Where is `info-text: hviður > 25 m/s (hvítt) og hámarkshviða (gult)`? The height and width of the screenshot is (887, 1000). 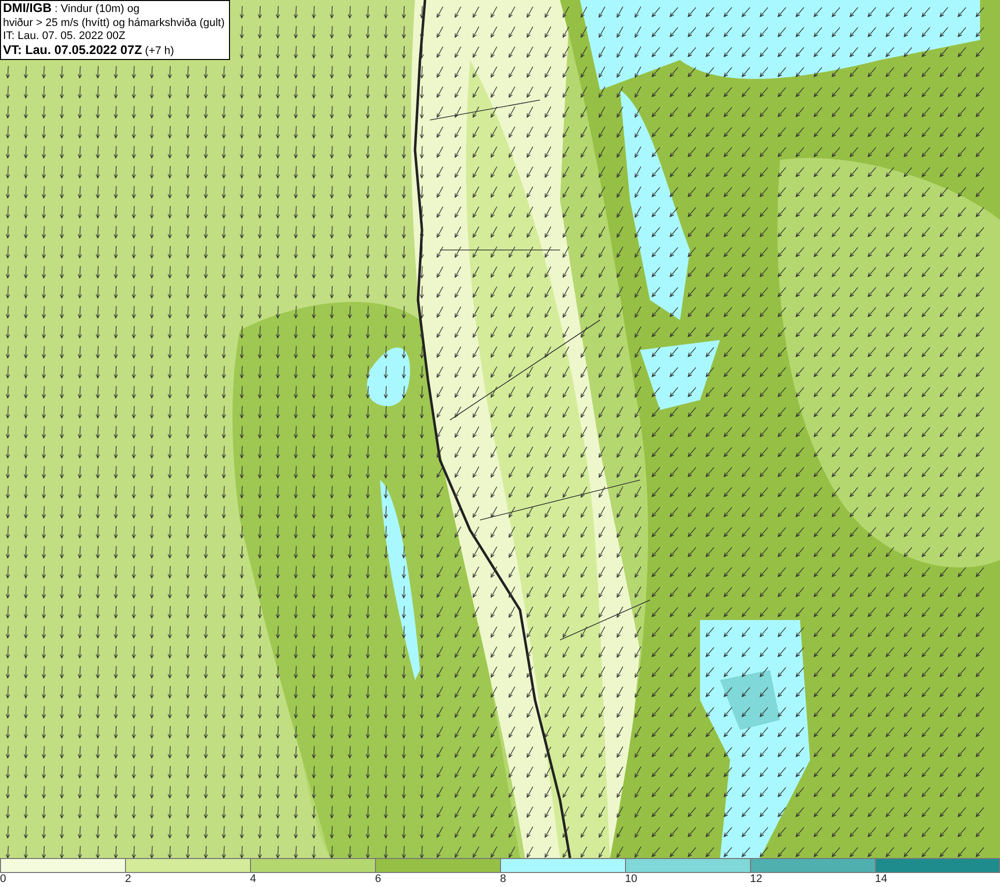 info-text: hviður > 25 m/s (hvítt) og hámarkshviða (gult) is located at coordinates (114, 23).